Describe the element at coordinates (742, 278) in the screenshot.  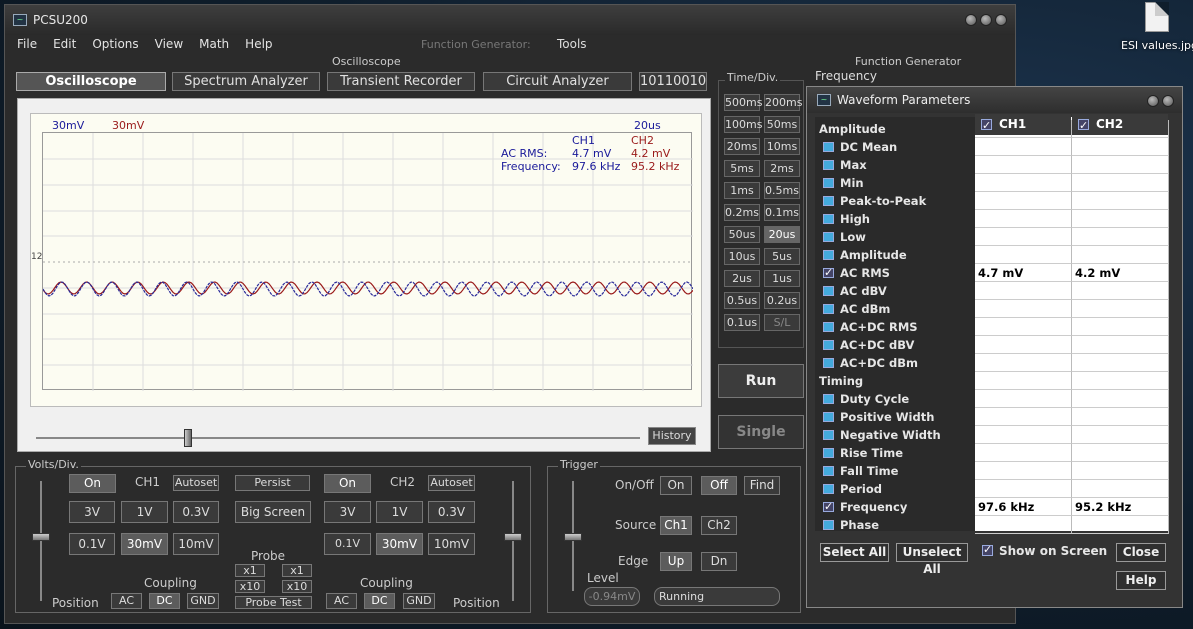
I see `timediv-2us-button: 2us` at that location.